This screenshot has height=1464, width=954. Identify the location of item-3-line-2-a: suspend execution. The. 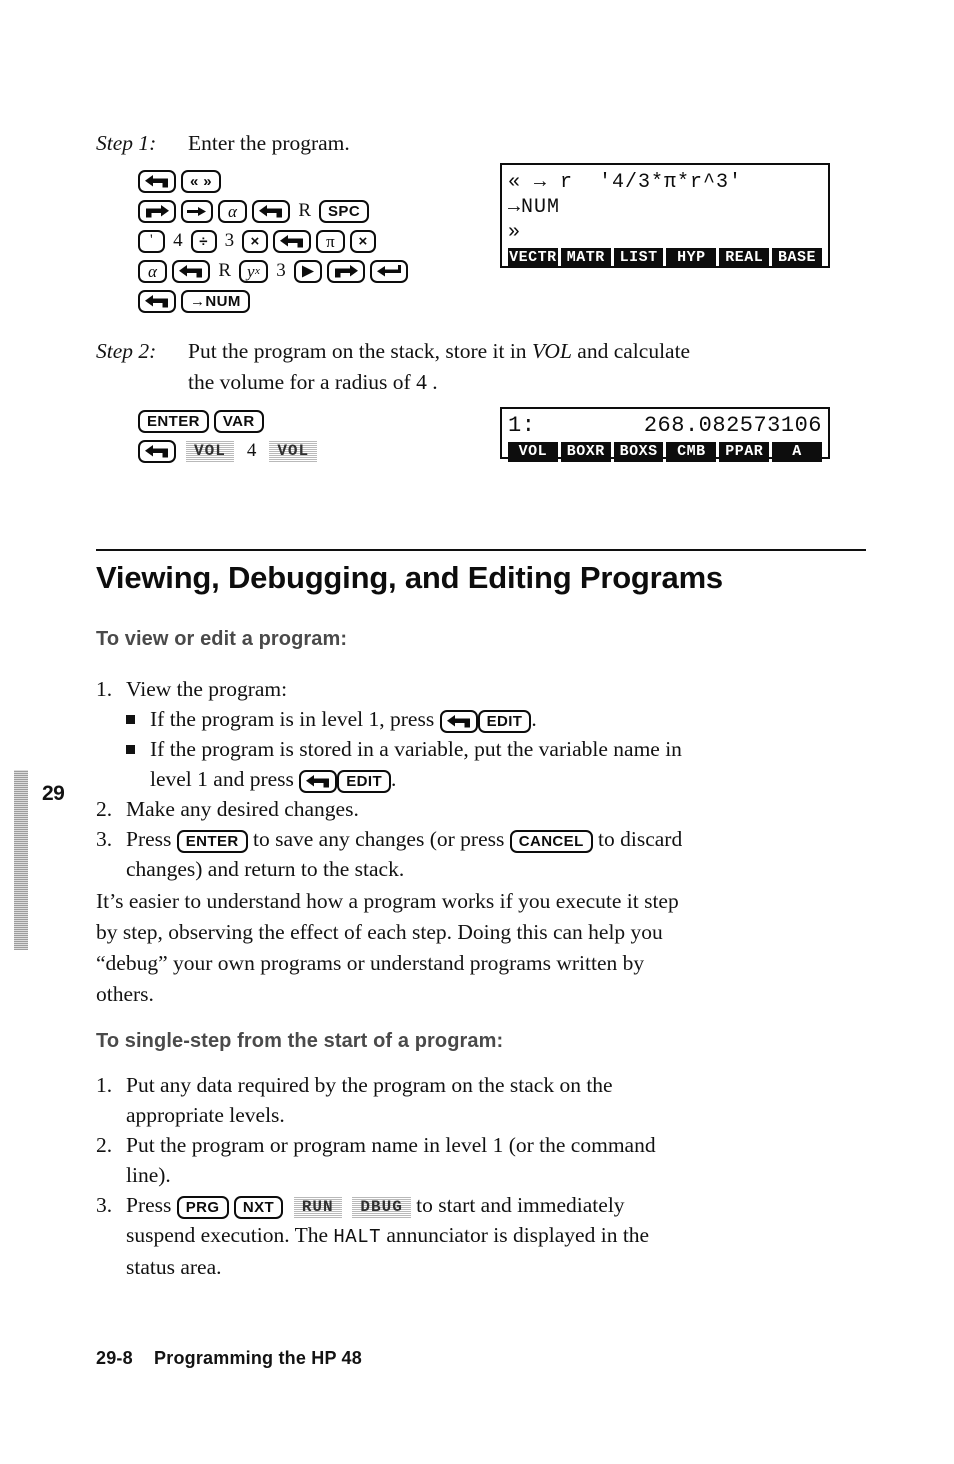
(230, 1235).